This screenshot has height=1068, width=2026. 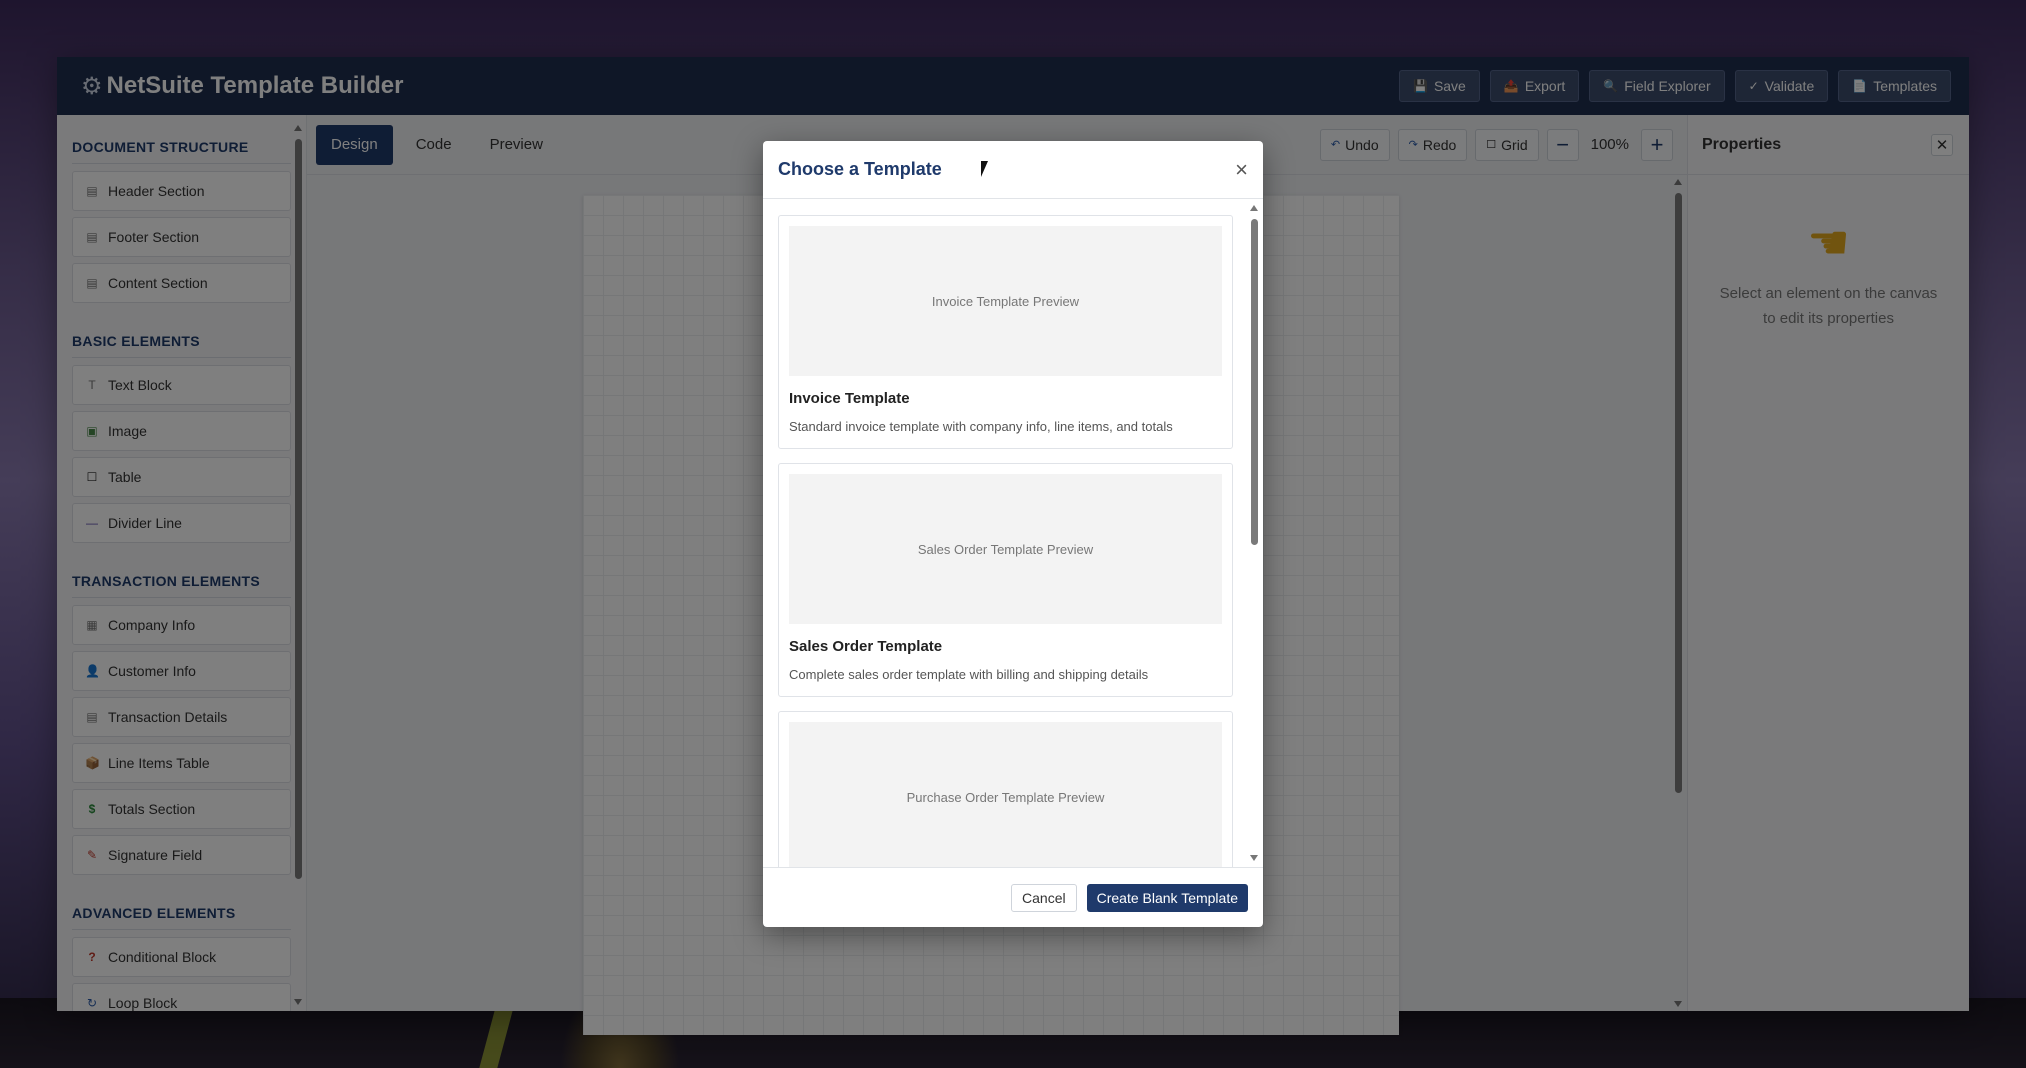 What do you see at coordinates (1254, 382) in the screenshot?
I see `scrollbar-thumb` at bounding box center [1254, 382].